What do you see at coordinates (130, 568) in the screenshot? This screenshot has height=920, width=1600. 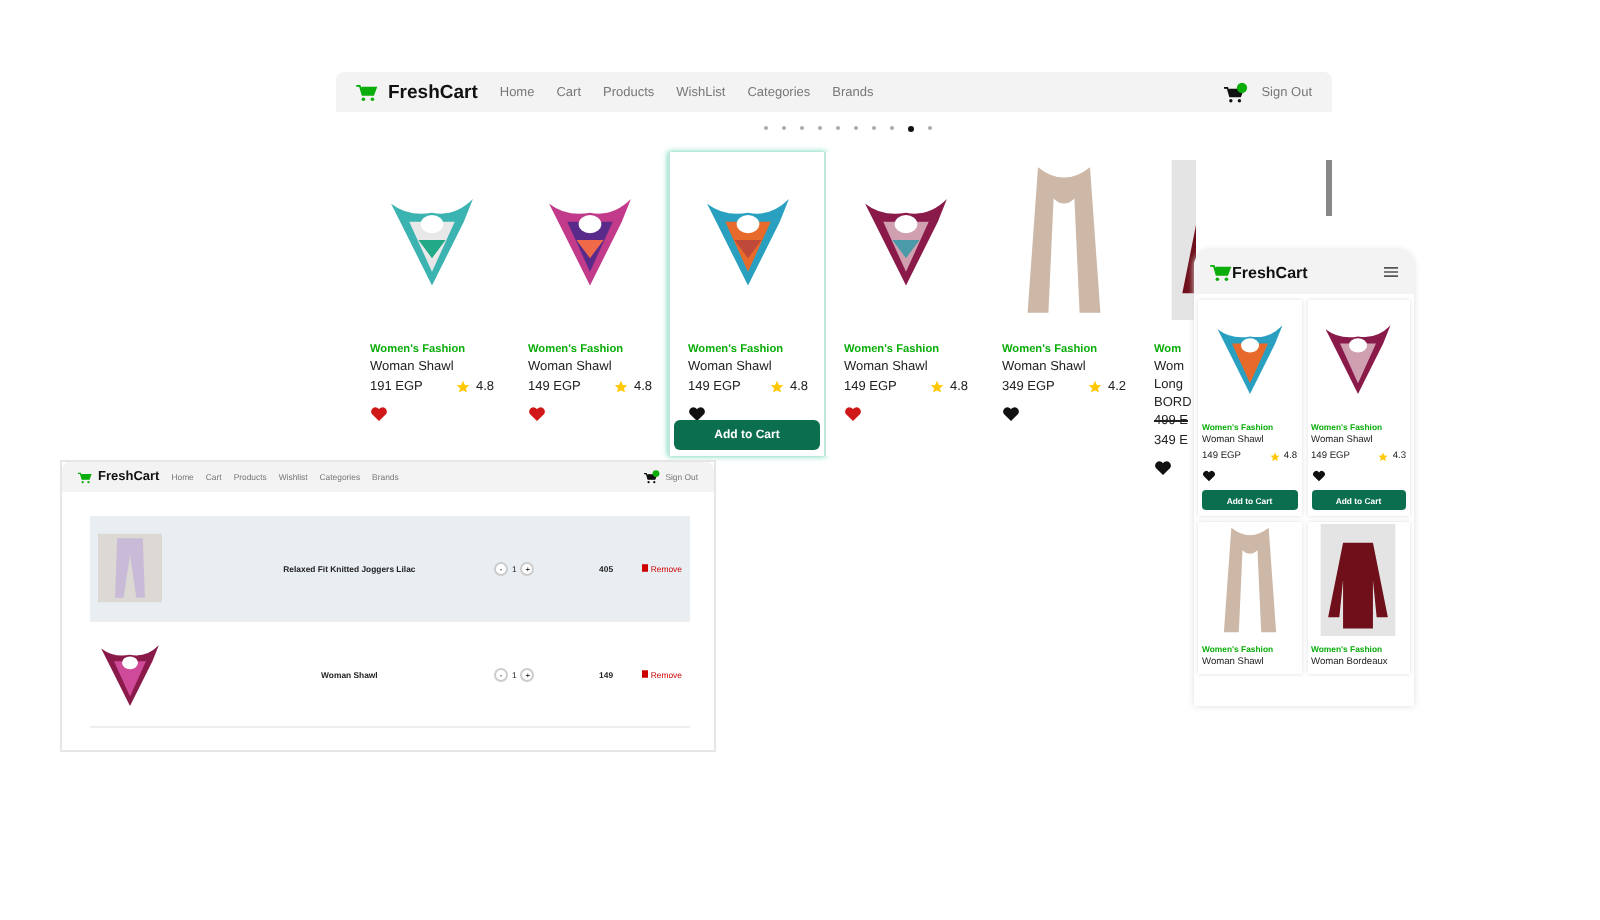 I see `joggers-drawing` at bounding box center [130, 568].